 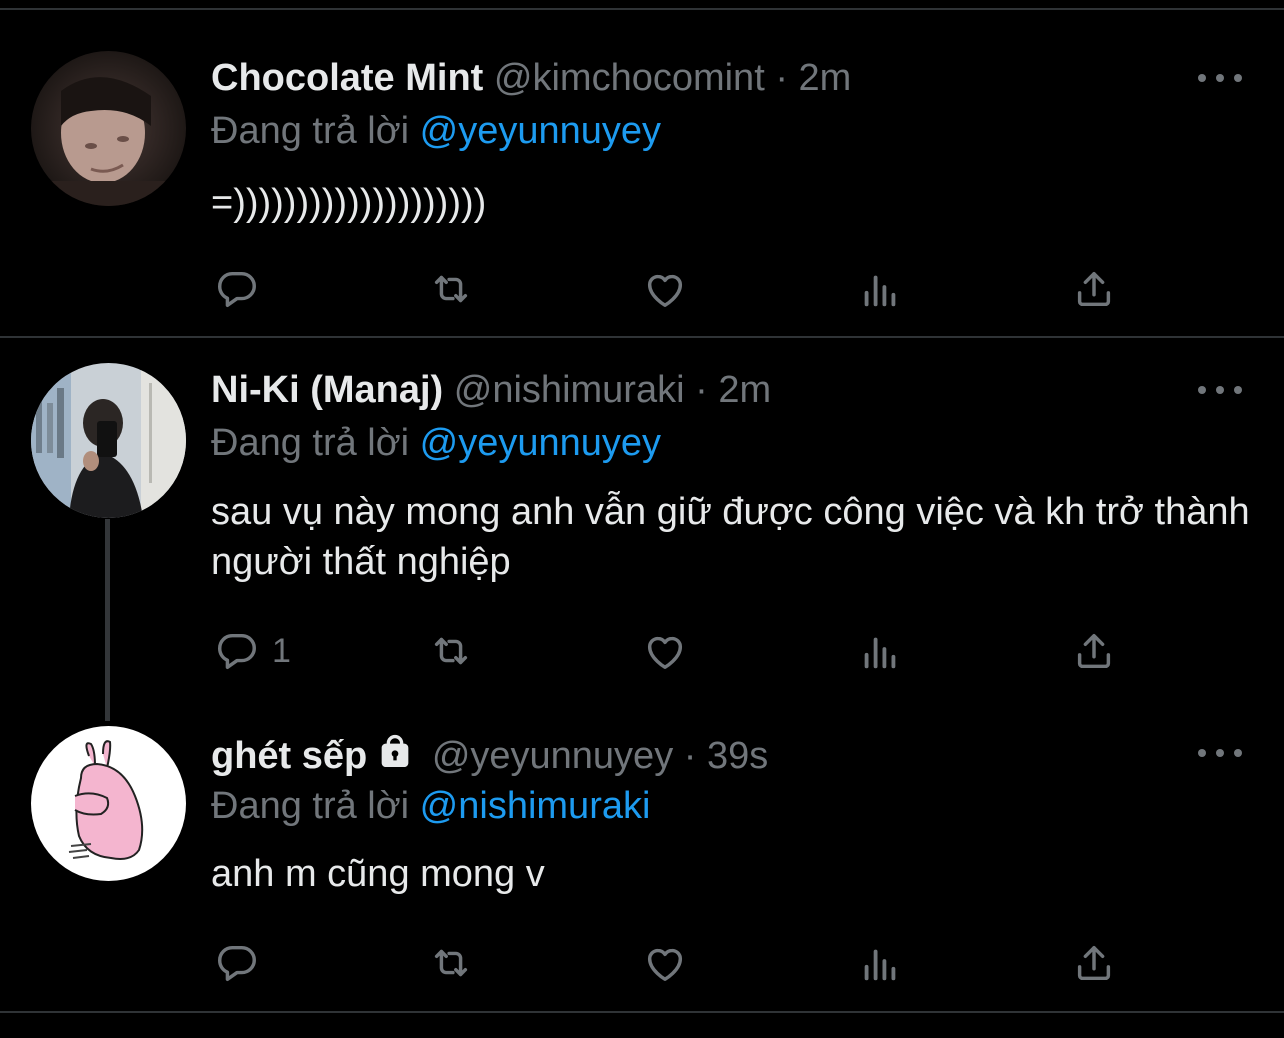 I want to click on thread-connector, so click(x=107, y=620).